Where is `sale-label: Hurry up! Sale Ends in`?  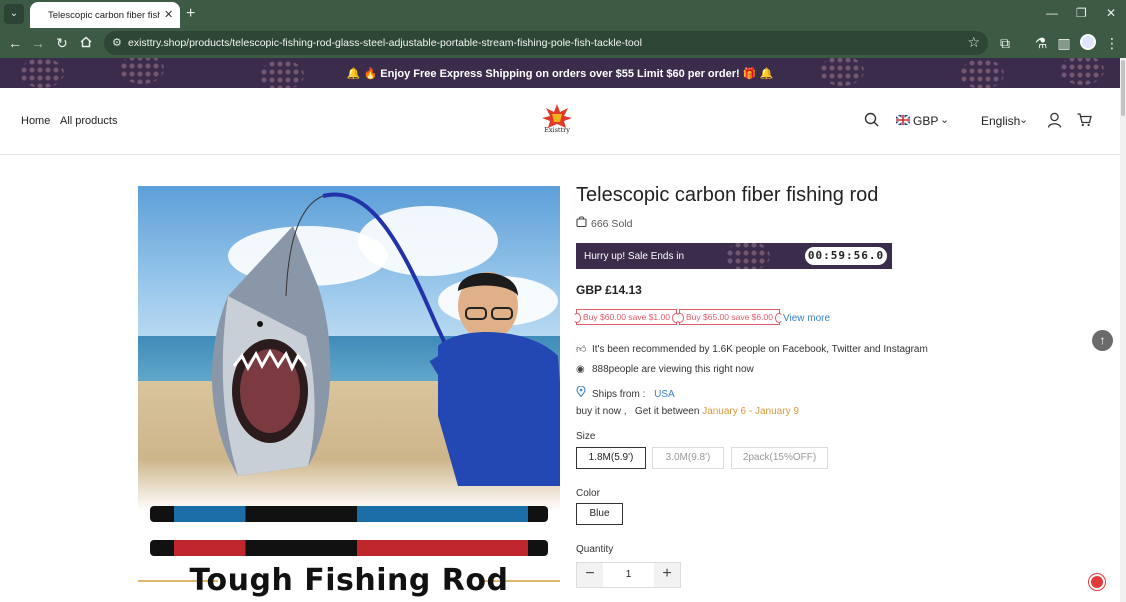 sale-label: Hurry up! Sale Ends in is located at coordinates (634, 256).